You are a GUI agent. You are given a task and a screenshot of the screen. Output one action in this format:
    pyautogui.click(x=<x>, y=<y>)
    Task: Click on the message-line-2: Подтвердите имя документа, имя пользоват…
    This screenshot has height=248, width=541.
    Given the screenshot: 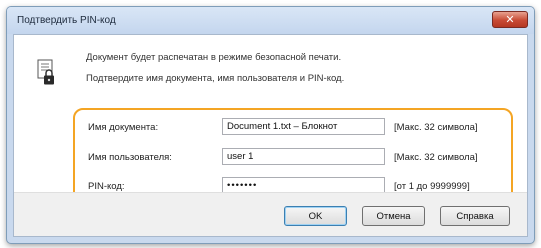 What is the action you would take?
    pyautogui.click(x=215, y=78)
    